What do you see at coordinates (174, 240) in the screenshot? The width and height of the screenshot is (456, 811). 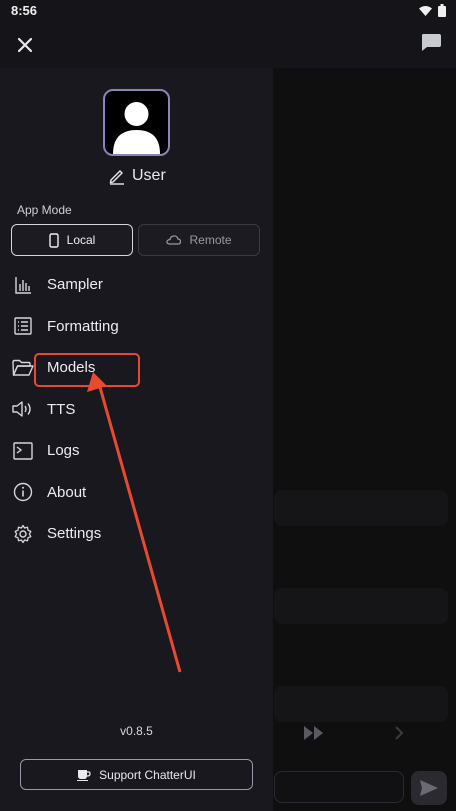 I see `cloud-icon` at bounding box center [174, 240].